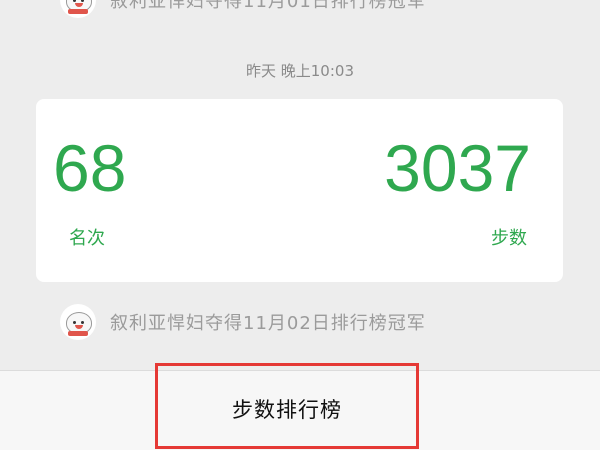 Image resolution: width=600 pixels, height=450 pixels. I want to click on message-timestamp: 昨天 晚上10:03, so click(300, 71).